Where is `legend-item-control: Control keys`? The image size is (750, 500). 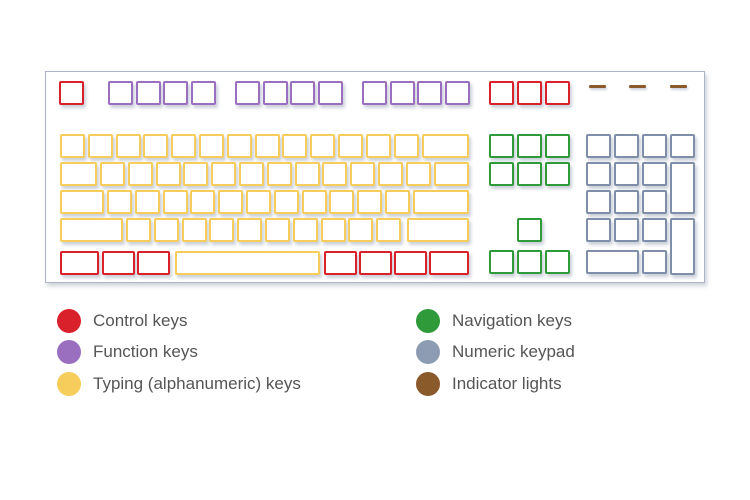
legend-item-control: Control keys is located at coordinates (122, 321).